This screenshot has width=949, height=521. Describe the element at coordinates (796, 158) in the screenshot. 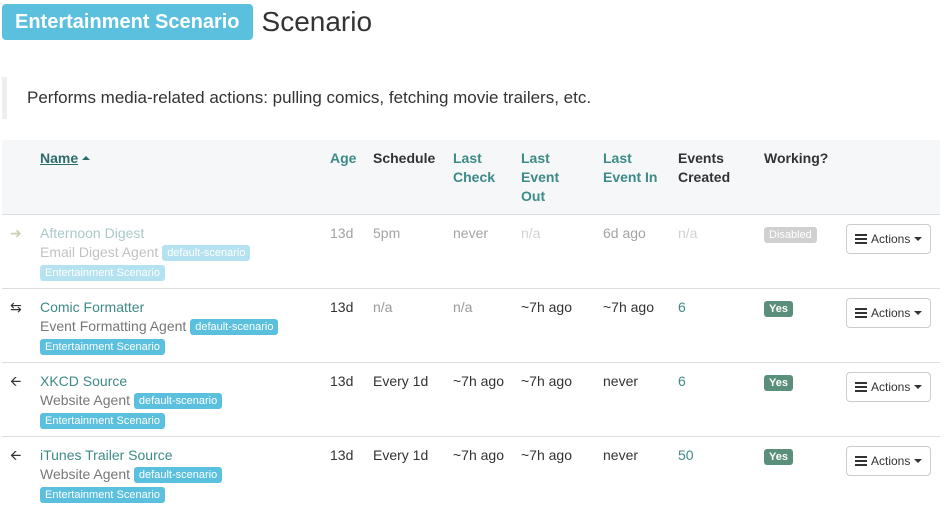

I see `header-working: Working?` at that location.